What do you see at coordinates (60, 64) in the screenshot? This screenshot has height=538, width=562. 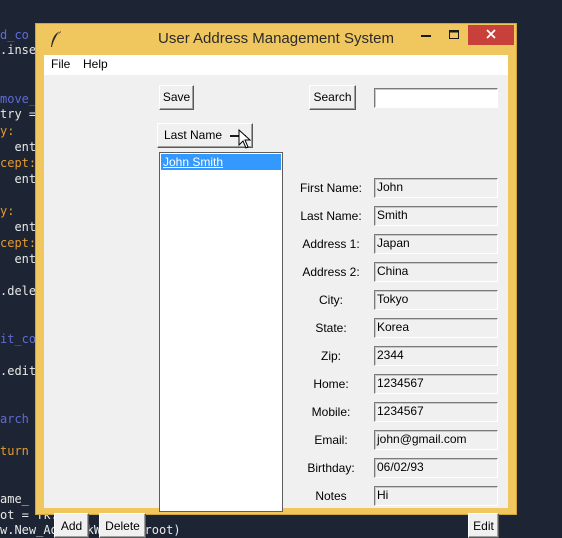 I see `menu-file: File` at bounding box center [60, 64].